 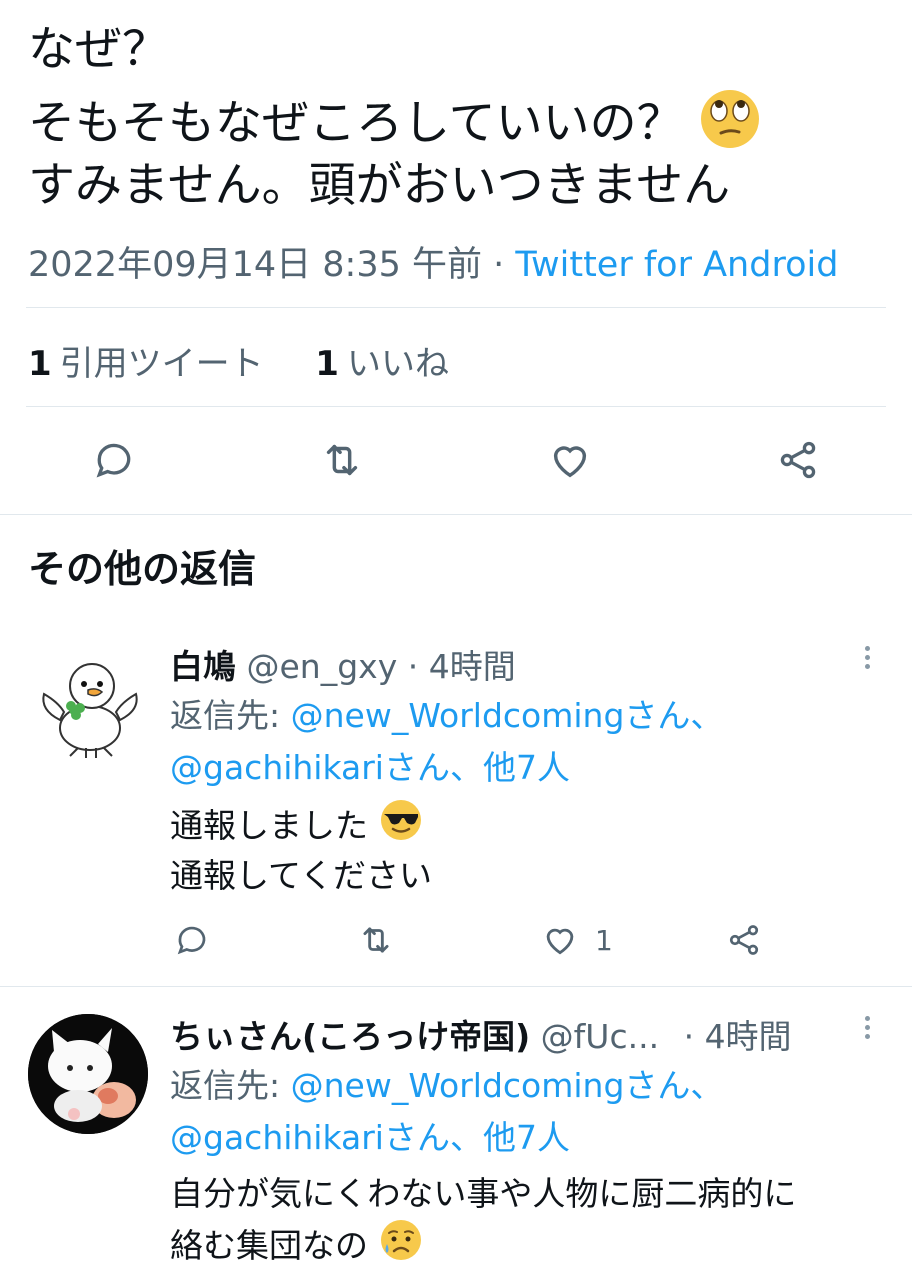 I want to click on quote-tweets-stat: 1 引用ツイート, so click(x=146, y=364).